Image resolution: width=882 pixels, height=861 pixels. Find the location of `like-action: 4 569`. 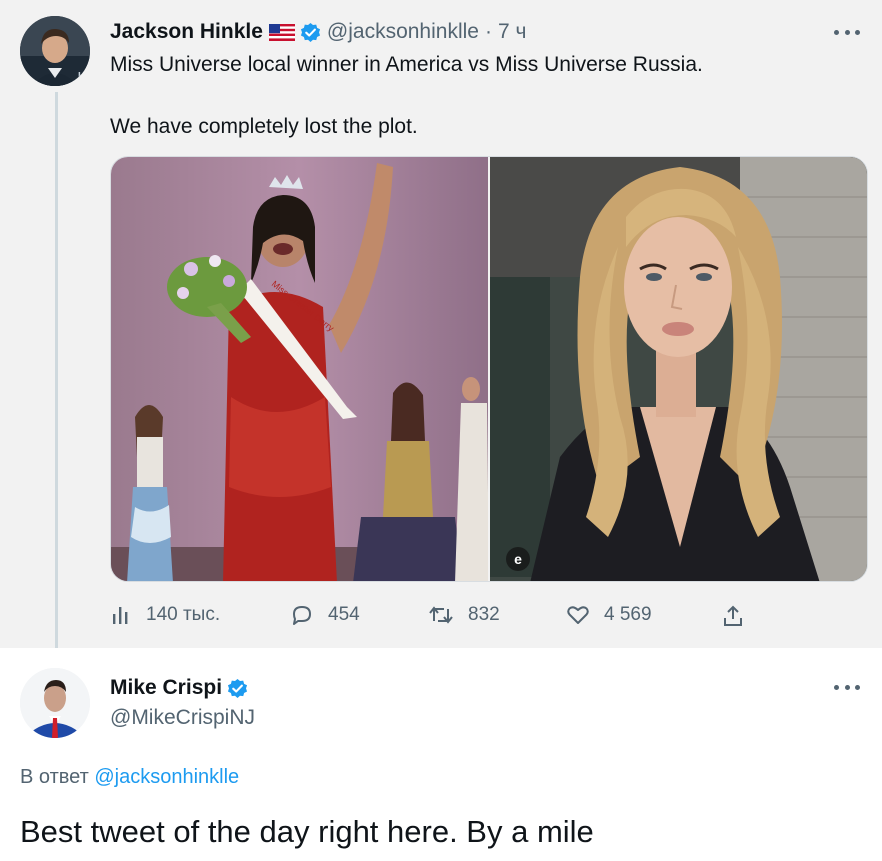

like-action: 4 569 is located at coordinates (609, 615).